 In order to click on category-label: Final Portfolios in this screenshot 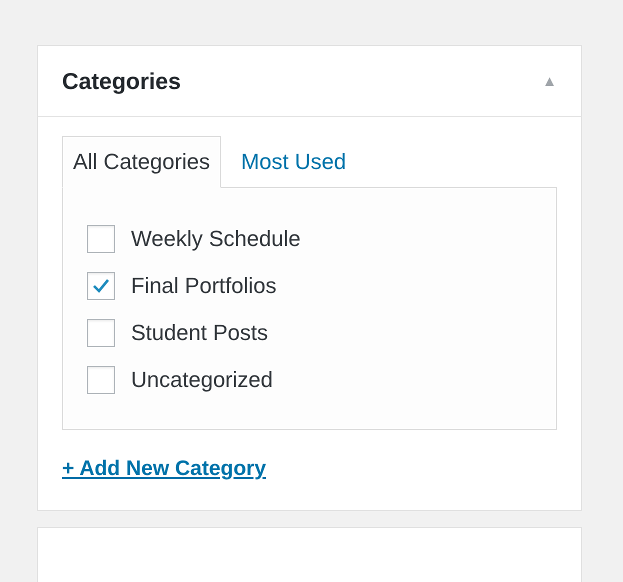, I will do `click(204, 285)`.